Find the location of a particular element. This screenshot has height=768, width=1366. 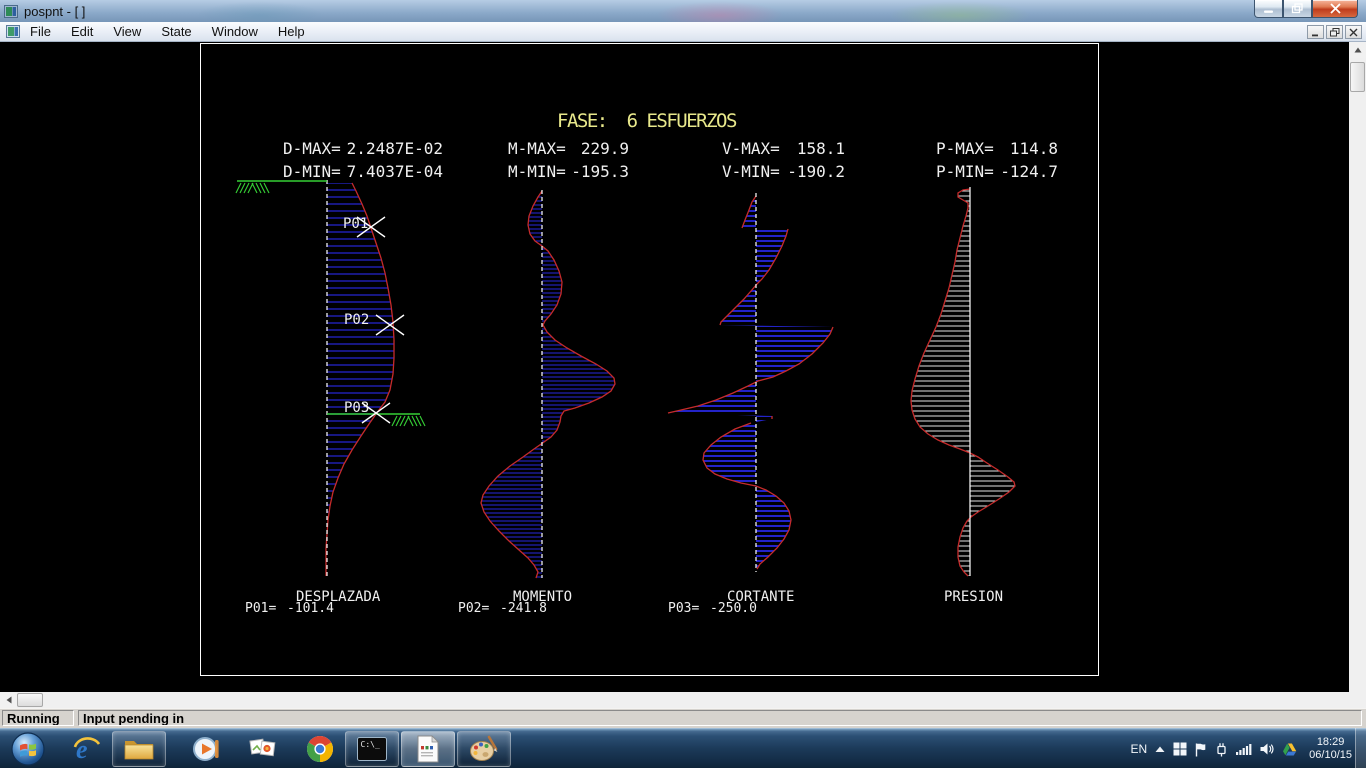

windows-panes-icon is located at coordinates (1180, 749).